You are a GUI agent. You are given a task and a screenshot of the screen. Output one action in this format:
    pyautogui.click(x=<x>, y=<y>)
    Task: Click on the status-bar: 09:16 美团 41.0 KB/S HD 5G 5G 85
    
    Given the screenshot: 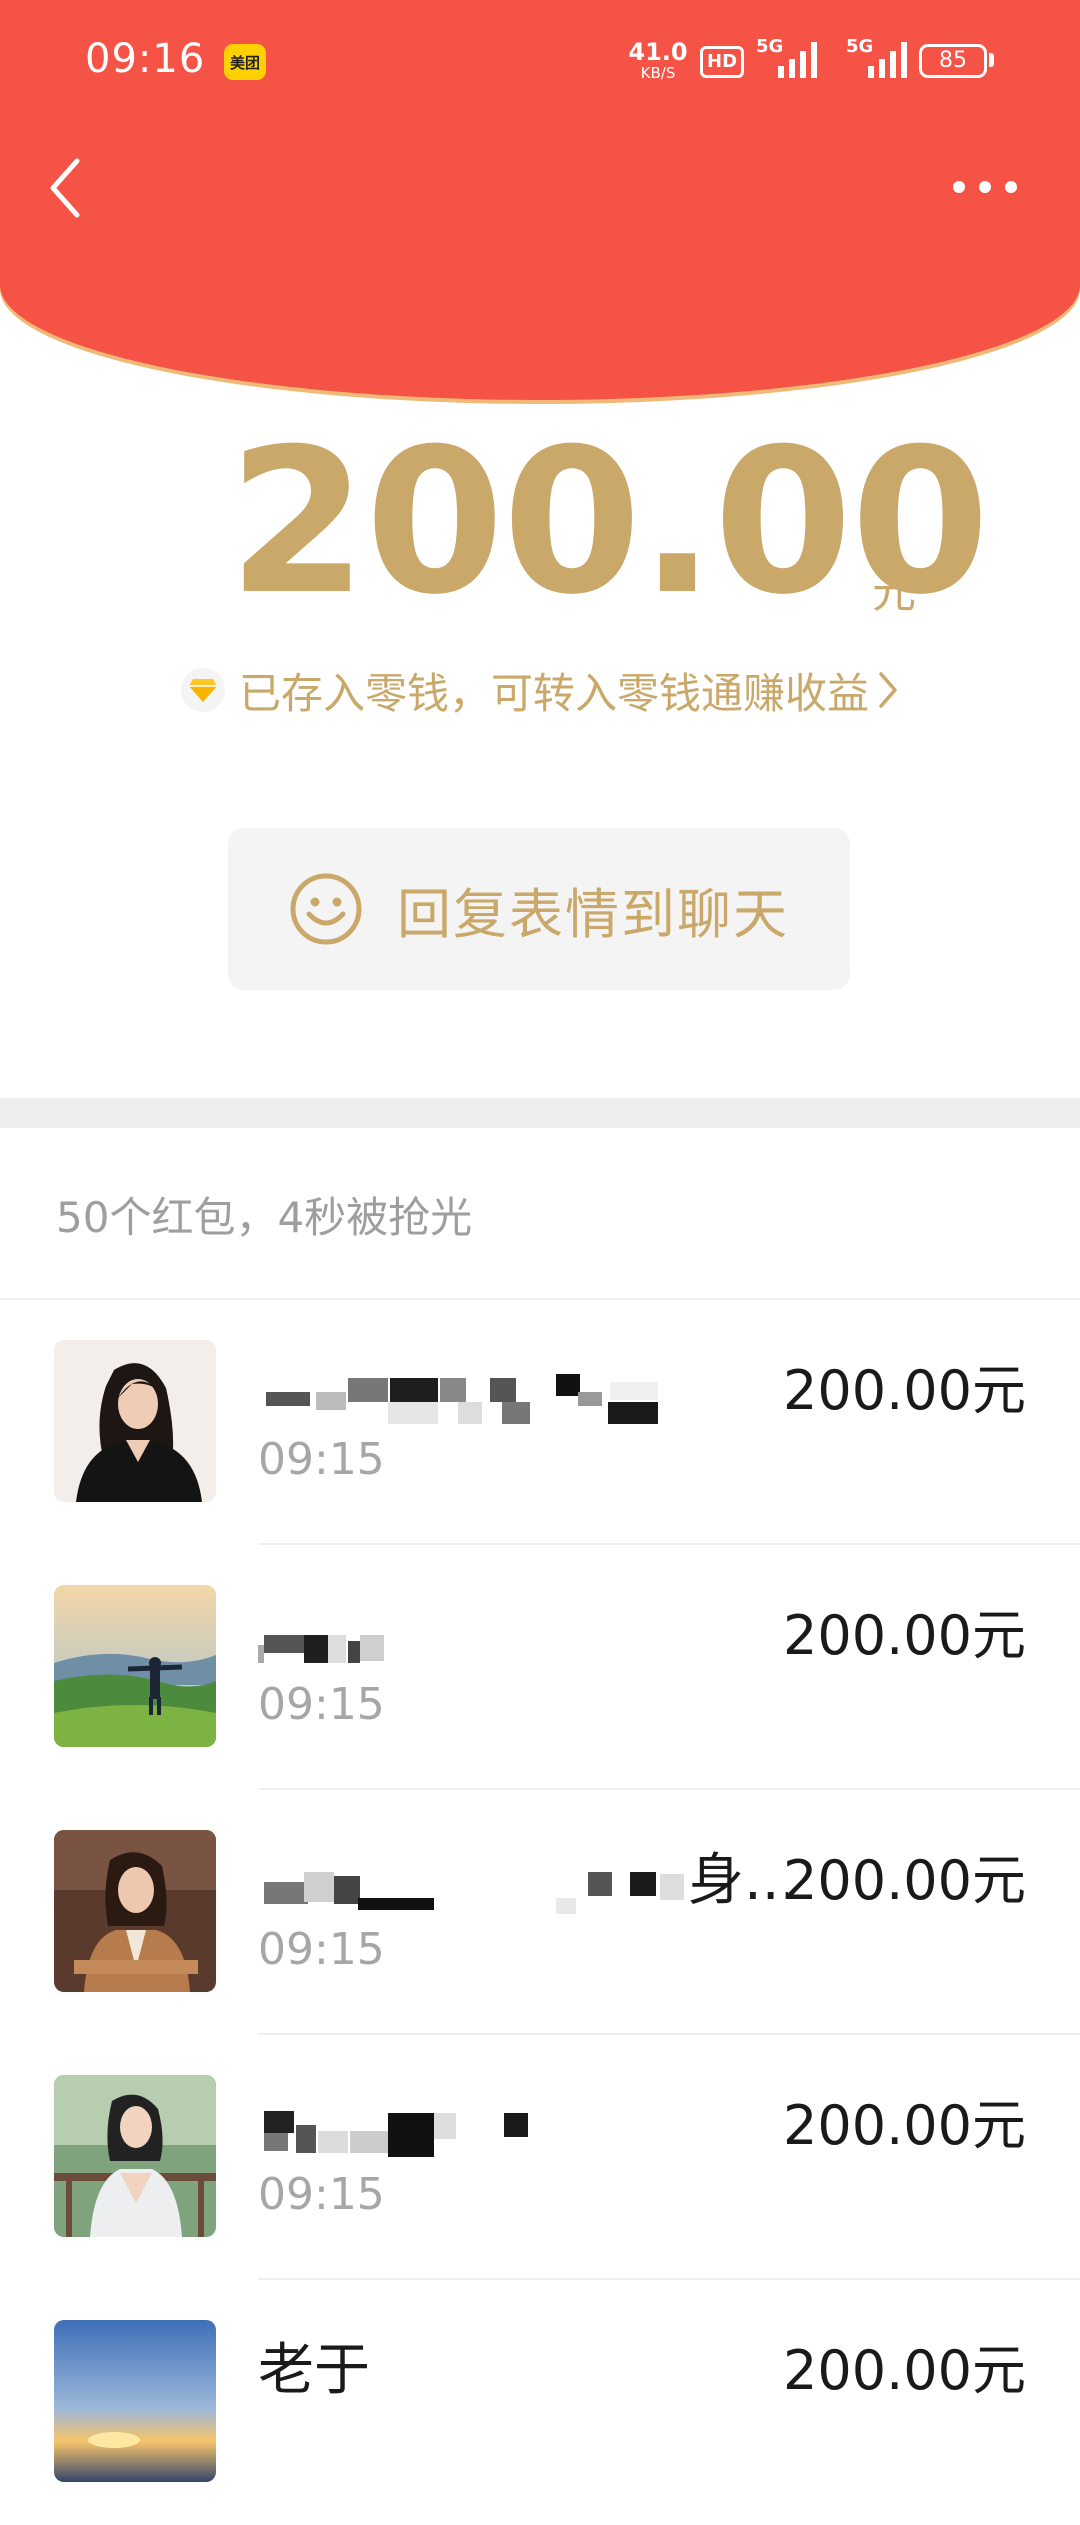 What is the action you would take?
    pyautogui.click(x=540, y=62)
    